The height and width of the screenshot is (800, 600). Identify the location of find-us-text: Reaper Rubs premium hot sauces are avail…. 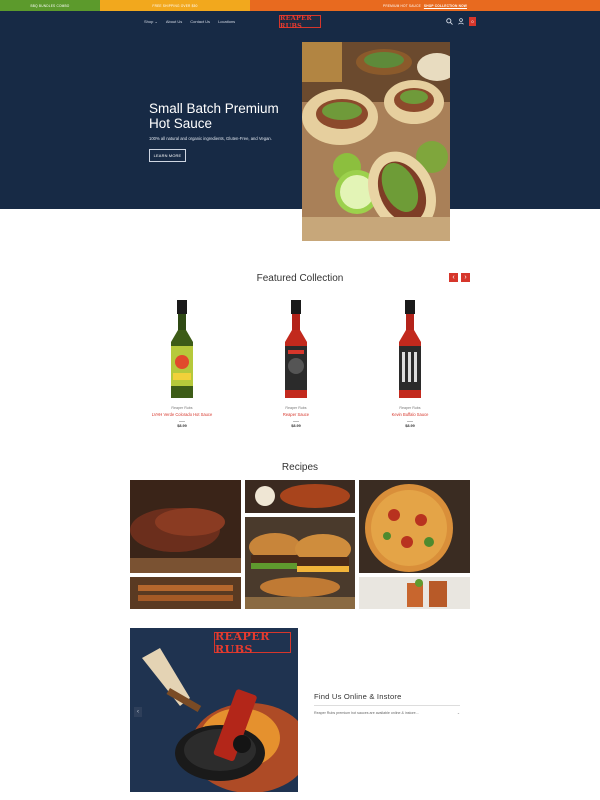
(366, 713).